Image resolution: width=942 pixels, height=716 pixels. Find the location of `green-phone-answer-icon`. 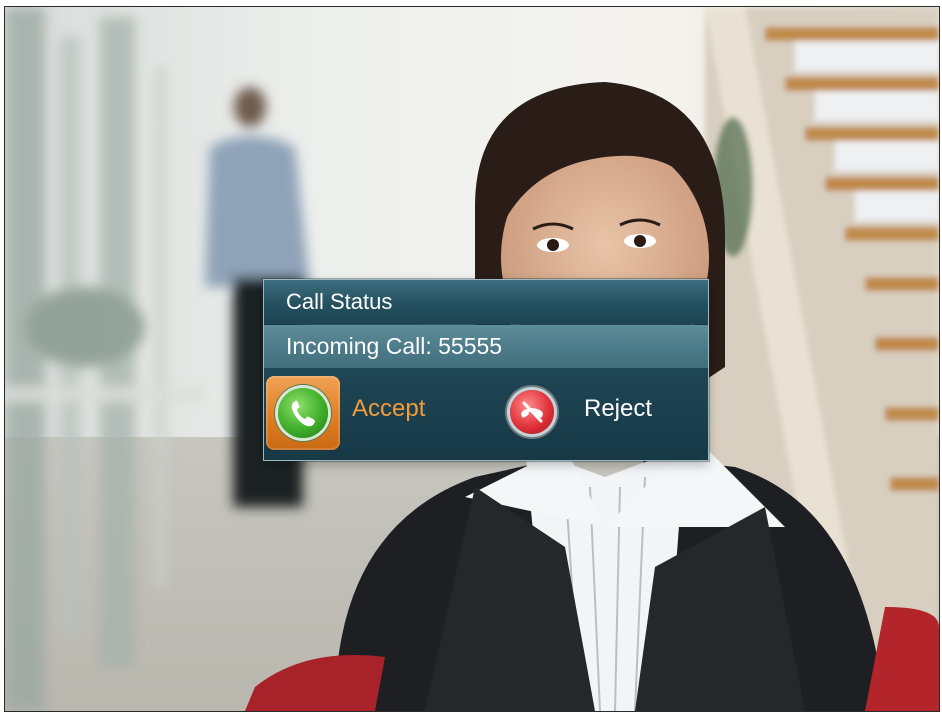

green-phone-answer-icon is located at coordinates (303, 413).